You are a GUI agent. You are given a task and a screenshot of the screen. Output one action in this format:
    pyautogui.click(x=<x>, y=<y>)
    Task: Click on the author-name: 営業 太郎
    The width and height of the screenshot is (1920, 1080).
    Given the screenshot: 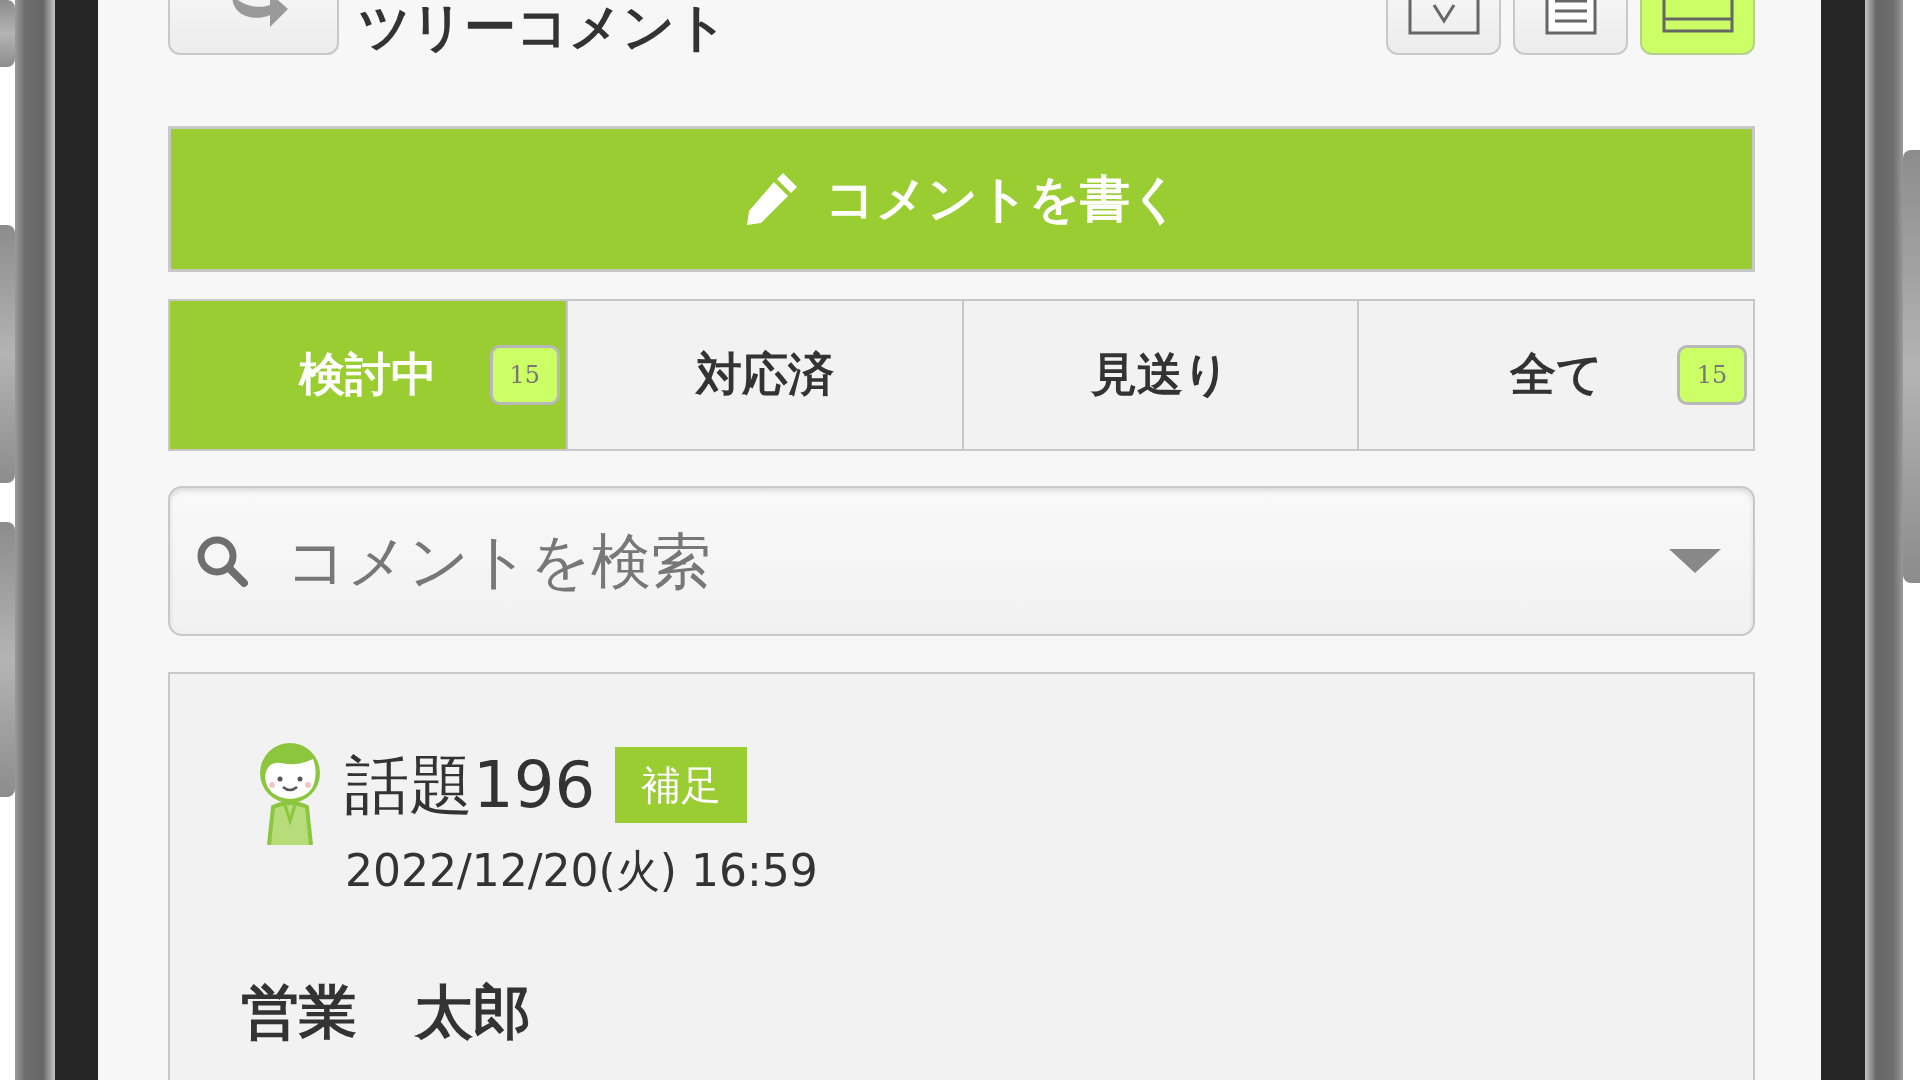 What is the action you would take?
    pyautogui.click(x=386, y=1012)
    